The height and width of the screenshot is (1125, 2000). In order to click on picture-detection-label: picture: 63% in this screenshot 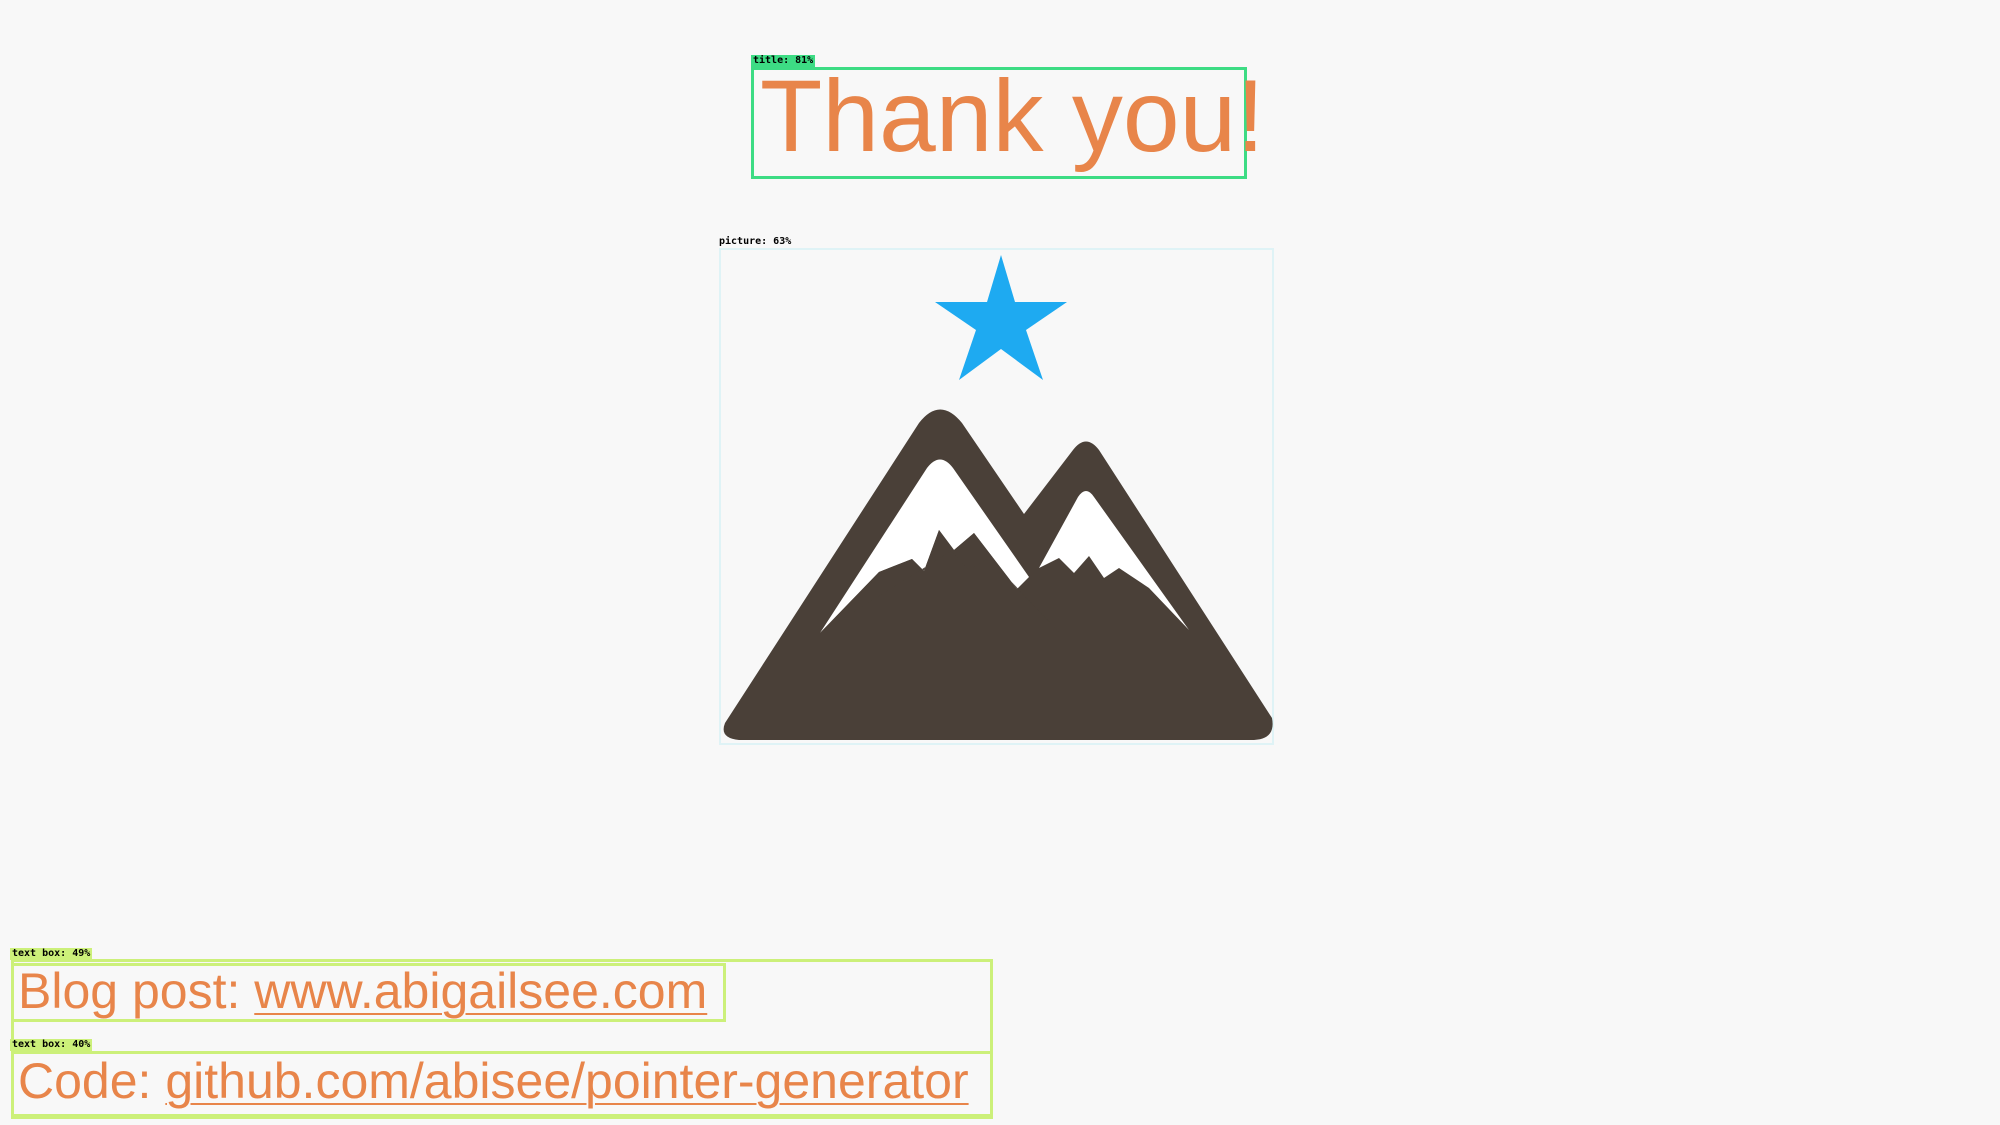, I will do `click(755, 241)`.